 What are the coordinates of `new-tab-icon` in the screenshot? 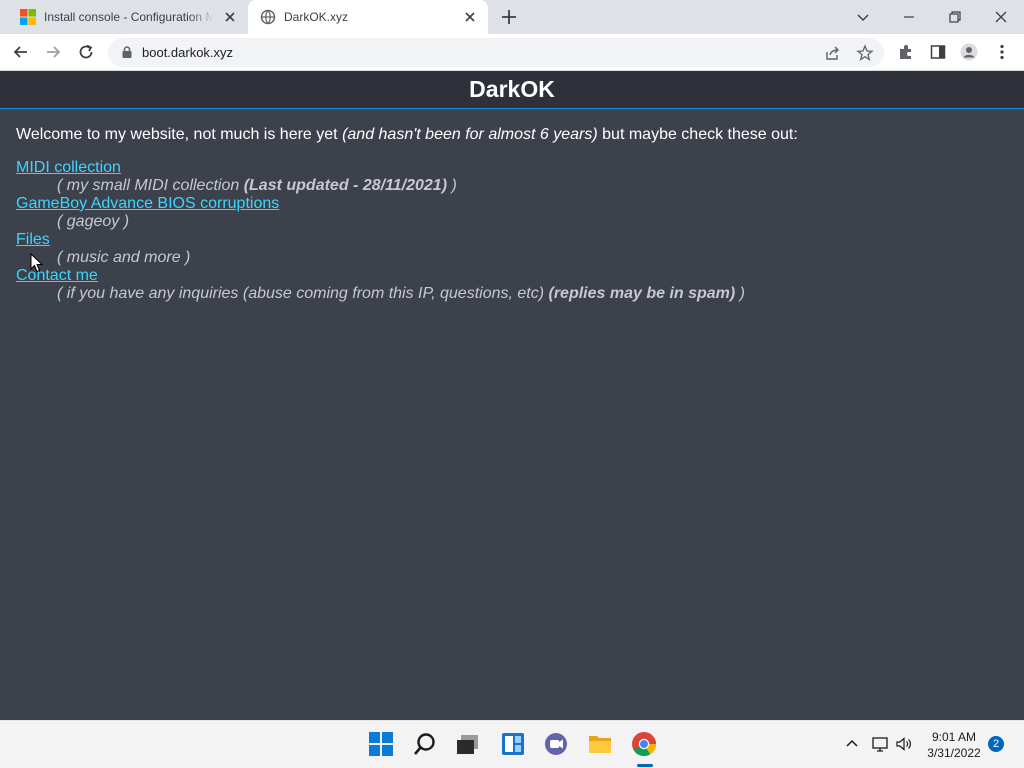 It's located at (509, 17).